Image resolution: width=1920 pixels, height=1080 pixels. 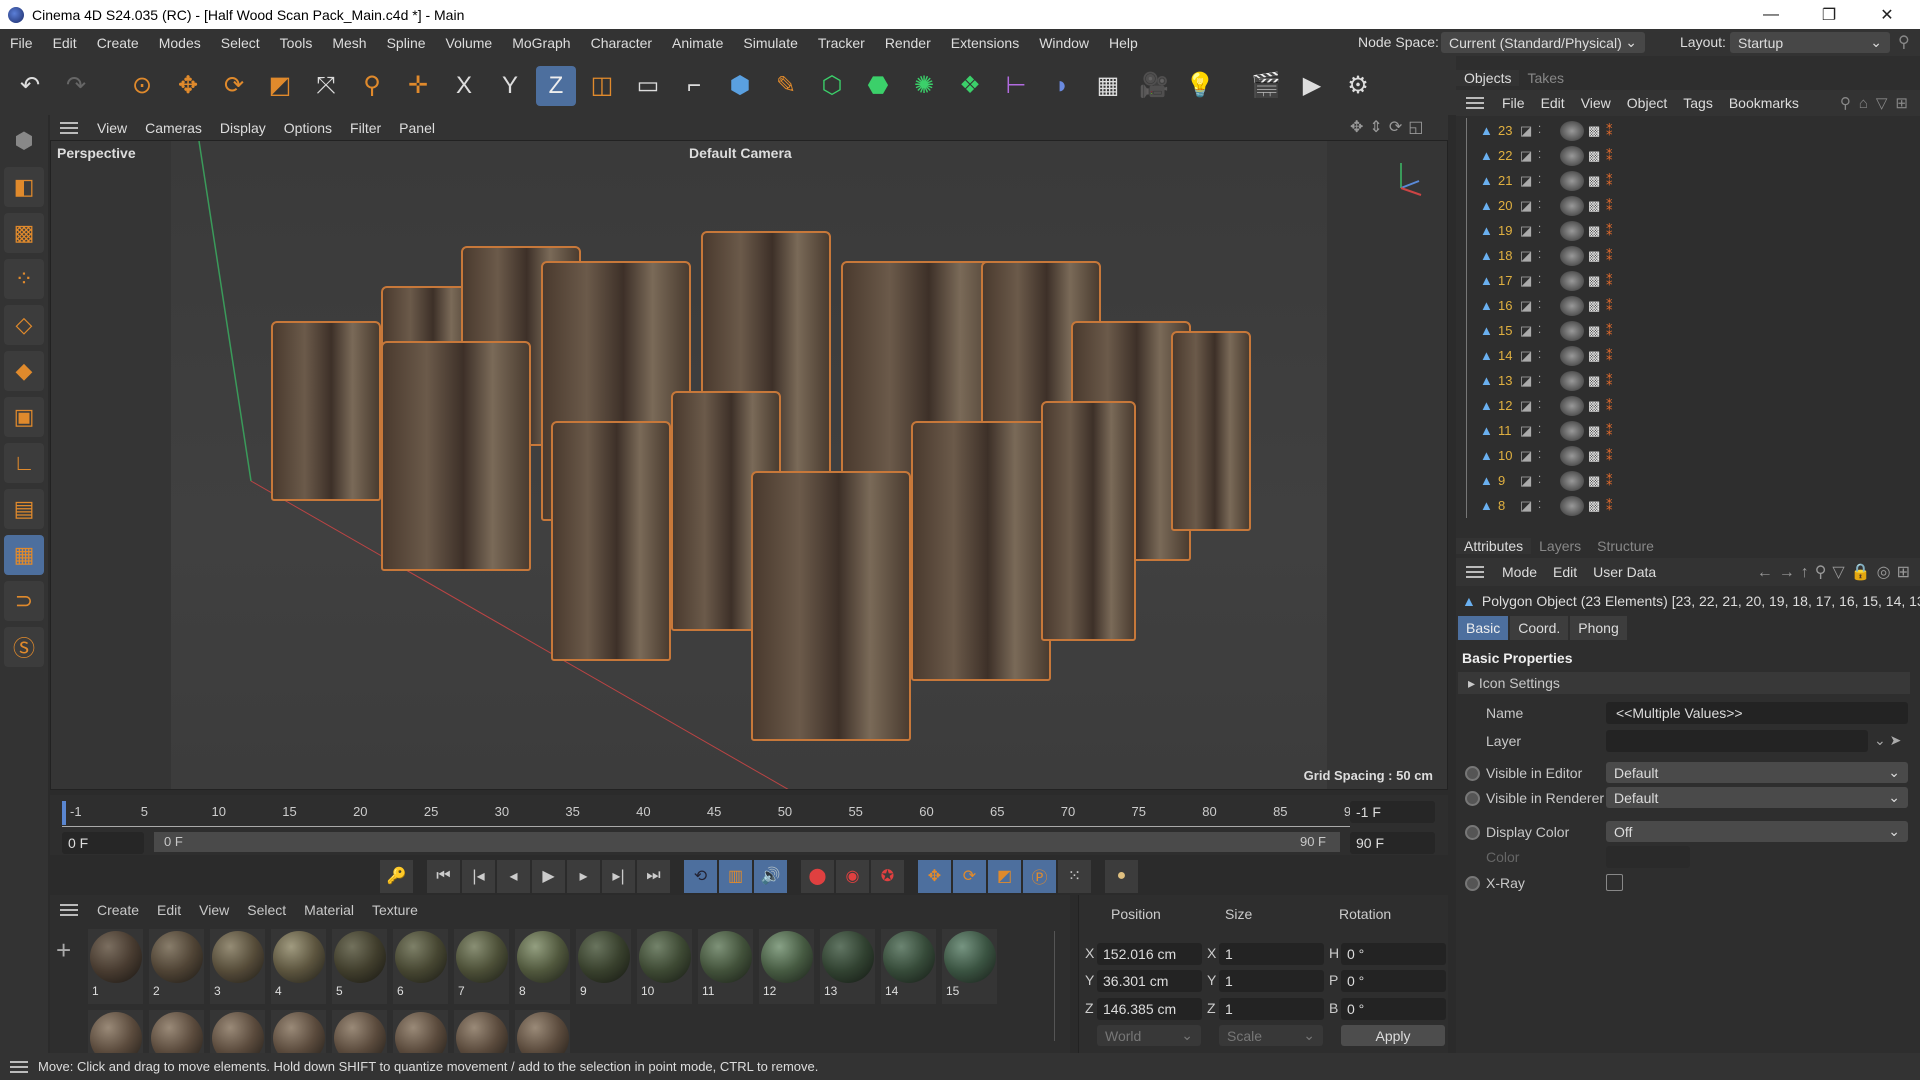 What do you see at coordinates (1509, 480) in the screenshot?
I see `object-name: 9` at bounding box center [1509, 480].